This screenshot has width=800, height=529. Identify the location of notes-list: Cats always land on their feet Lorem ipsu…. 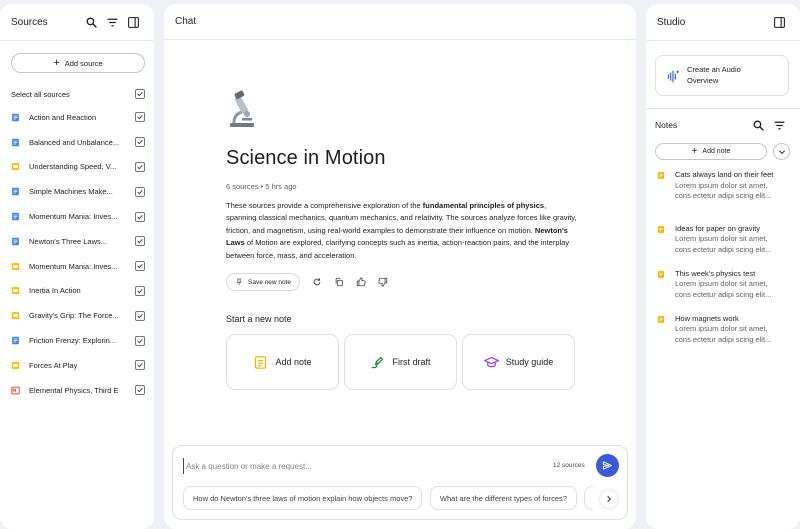
(723, 260).